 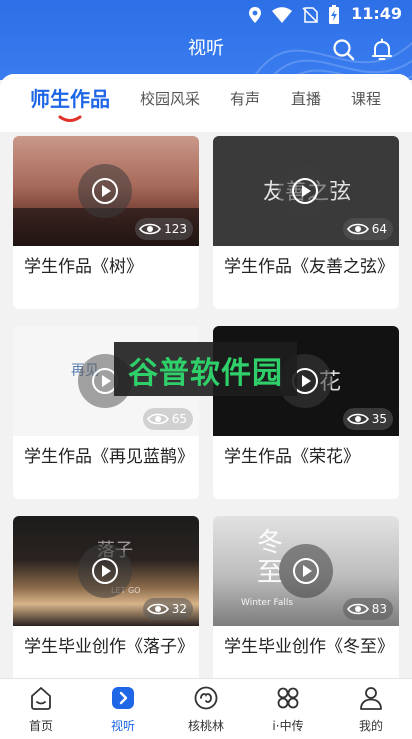 What do you see at coordinates (379, 229) in the screenshot?
I see `view-count: 64` at bounding box center [379, 229].